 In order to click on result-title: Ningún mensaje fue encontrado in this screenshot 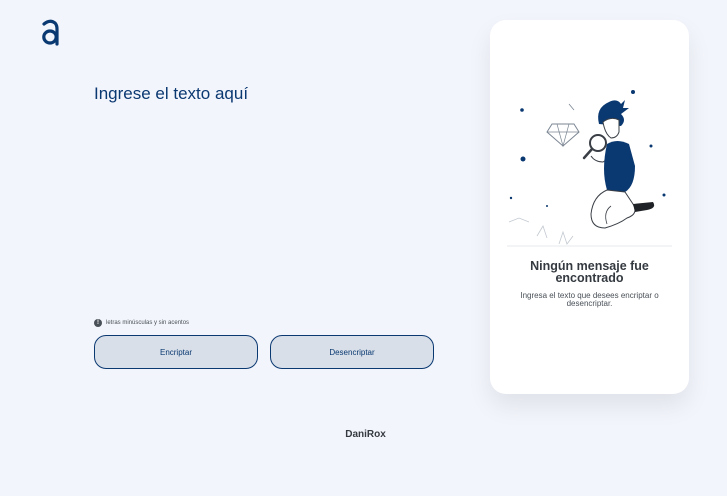, I will do `click(589, 272)`.